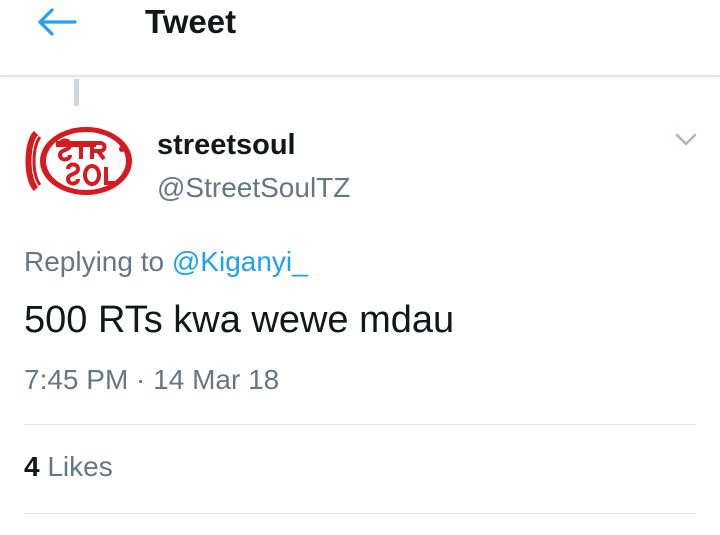 The height and width of the screenshot is (535, 720). I want to click on thread-connector-line, so click(76, 92).